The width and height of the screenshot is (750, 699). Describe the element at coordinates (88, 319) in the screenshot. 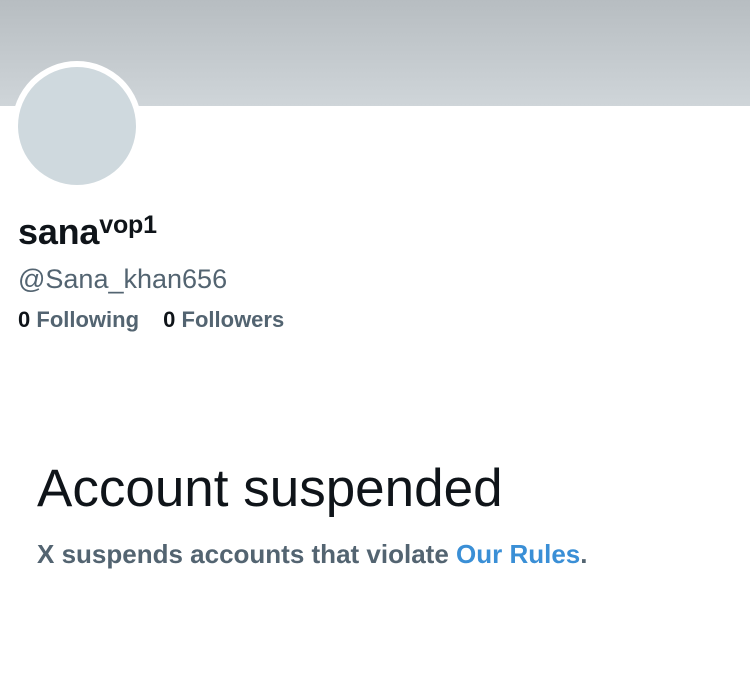

I see `following-label: Following` at that location.